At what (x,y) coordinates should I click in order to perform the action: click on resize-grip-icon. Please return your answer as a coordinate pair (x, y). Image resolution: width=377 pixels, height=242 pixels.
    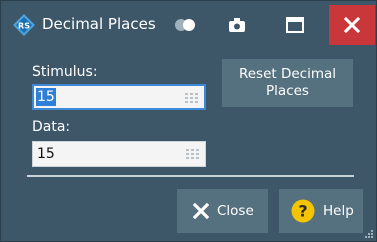
    Looking at the image, I should click on (369, 234).